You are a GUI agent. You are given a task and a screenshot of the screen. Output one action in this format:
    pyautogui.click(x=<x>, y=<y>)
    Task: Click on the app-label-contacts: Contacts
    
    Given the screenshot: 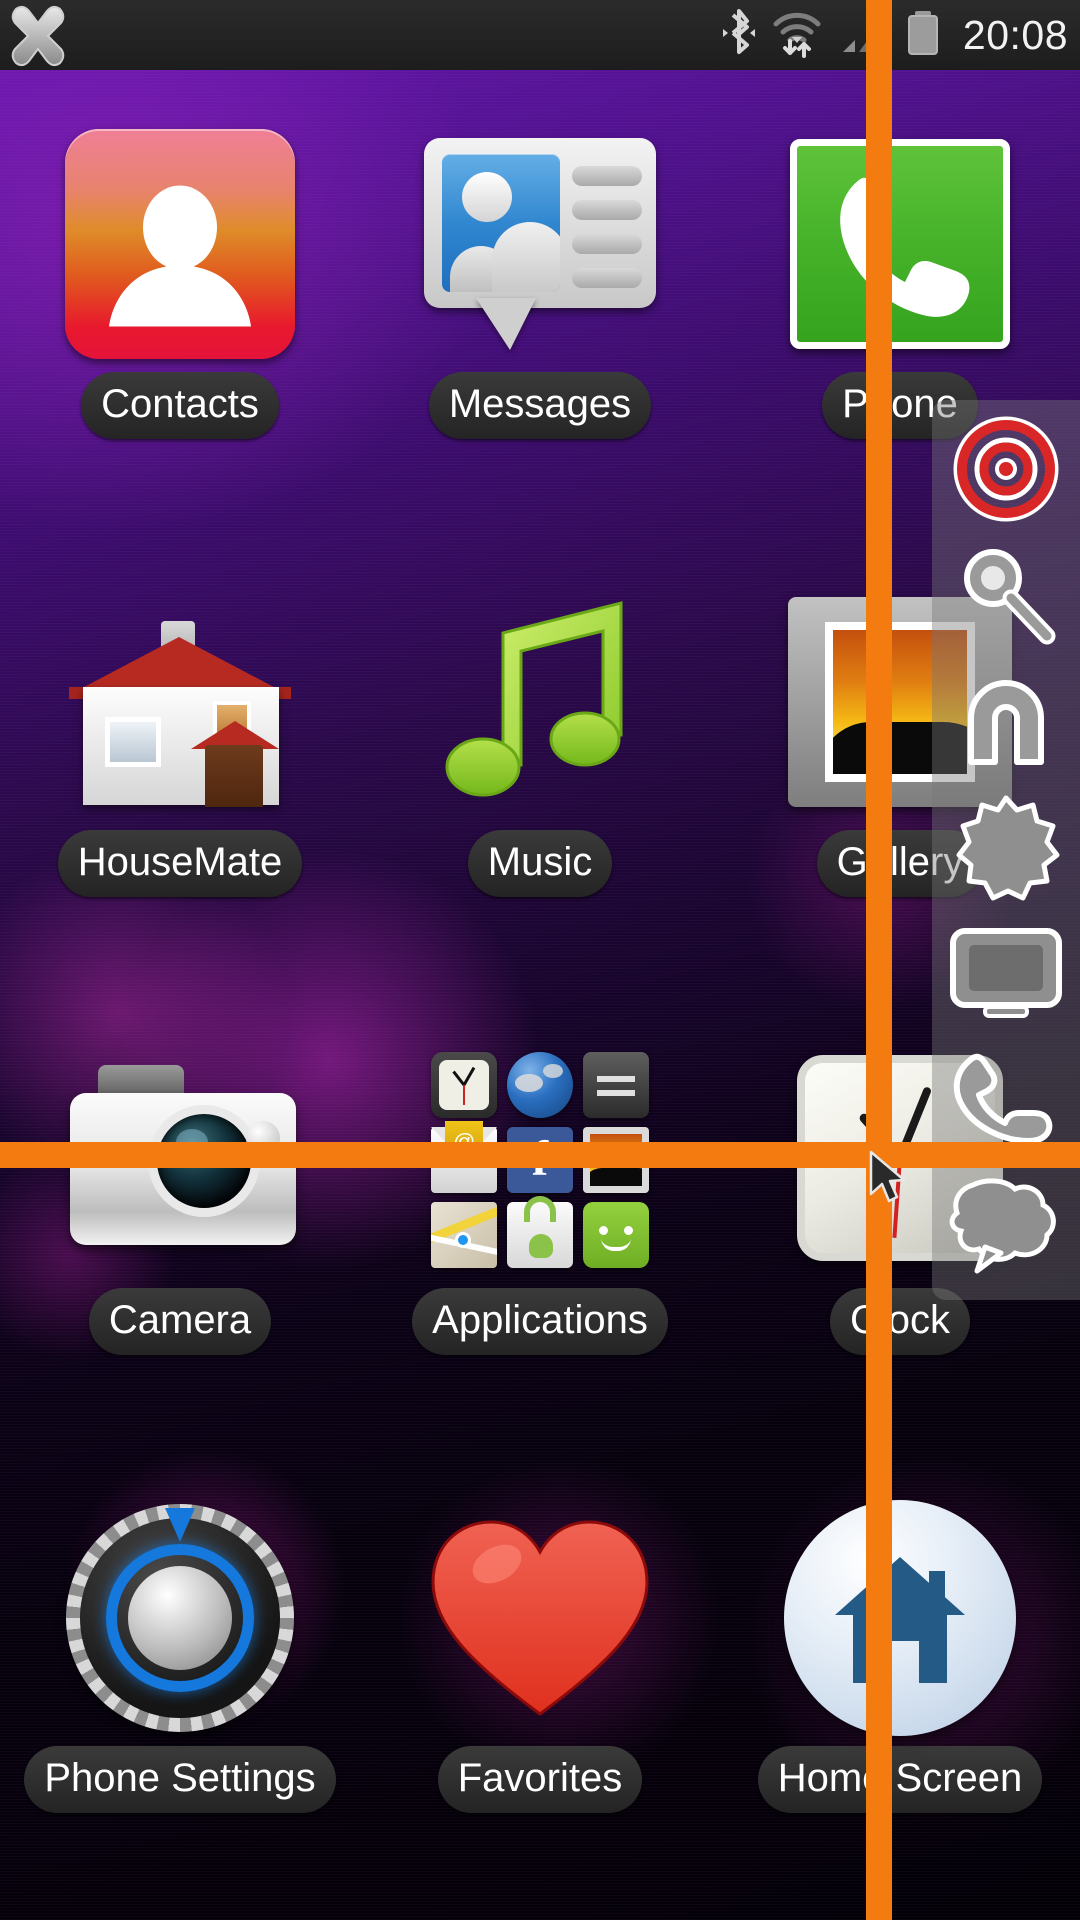 What is the action you would take?
    pyautogui.click(x=180, y=405)
    